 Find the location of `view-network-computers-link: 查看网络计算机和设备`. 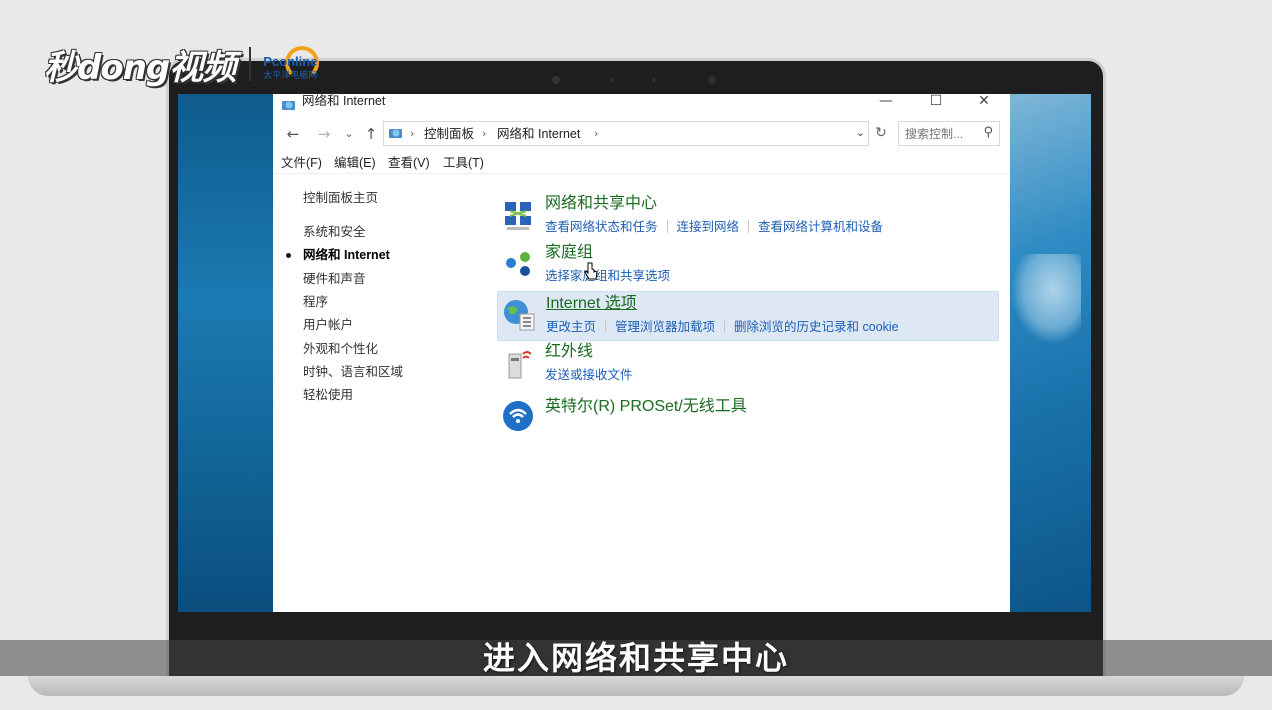

view-network-computers-link: 查看网络计算机和设备 is located at coordinates (820, 227).